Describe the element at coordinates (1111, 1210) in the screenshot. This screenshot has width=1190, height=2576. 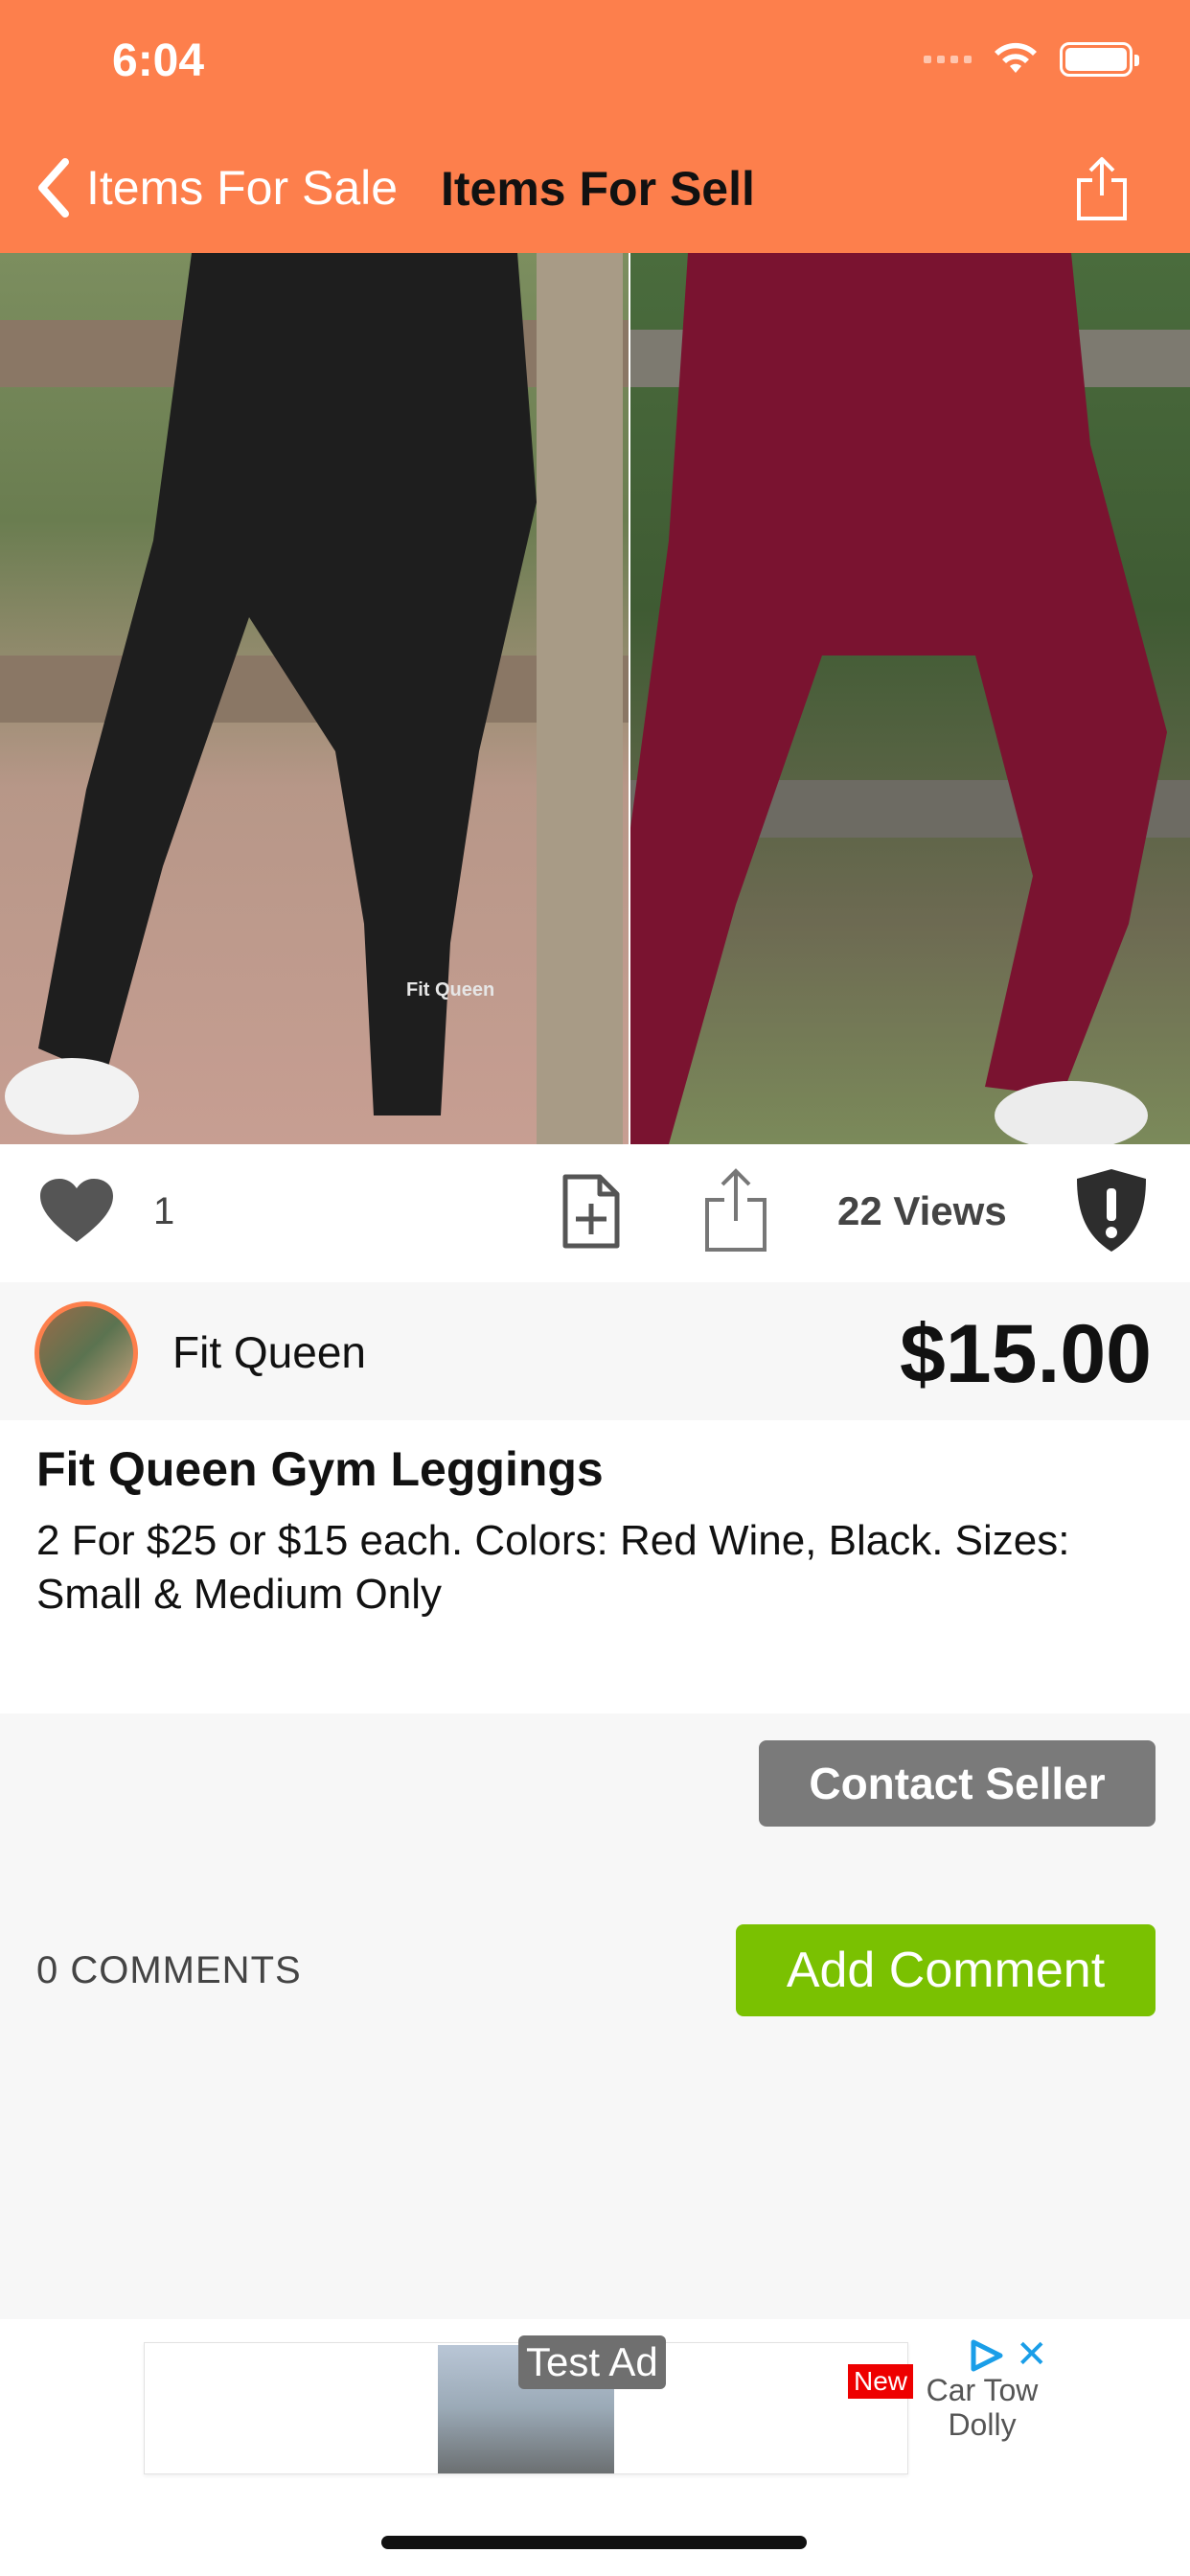
I see `report-shield-icon` at that location.